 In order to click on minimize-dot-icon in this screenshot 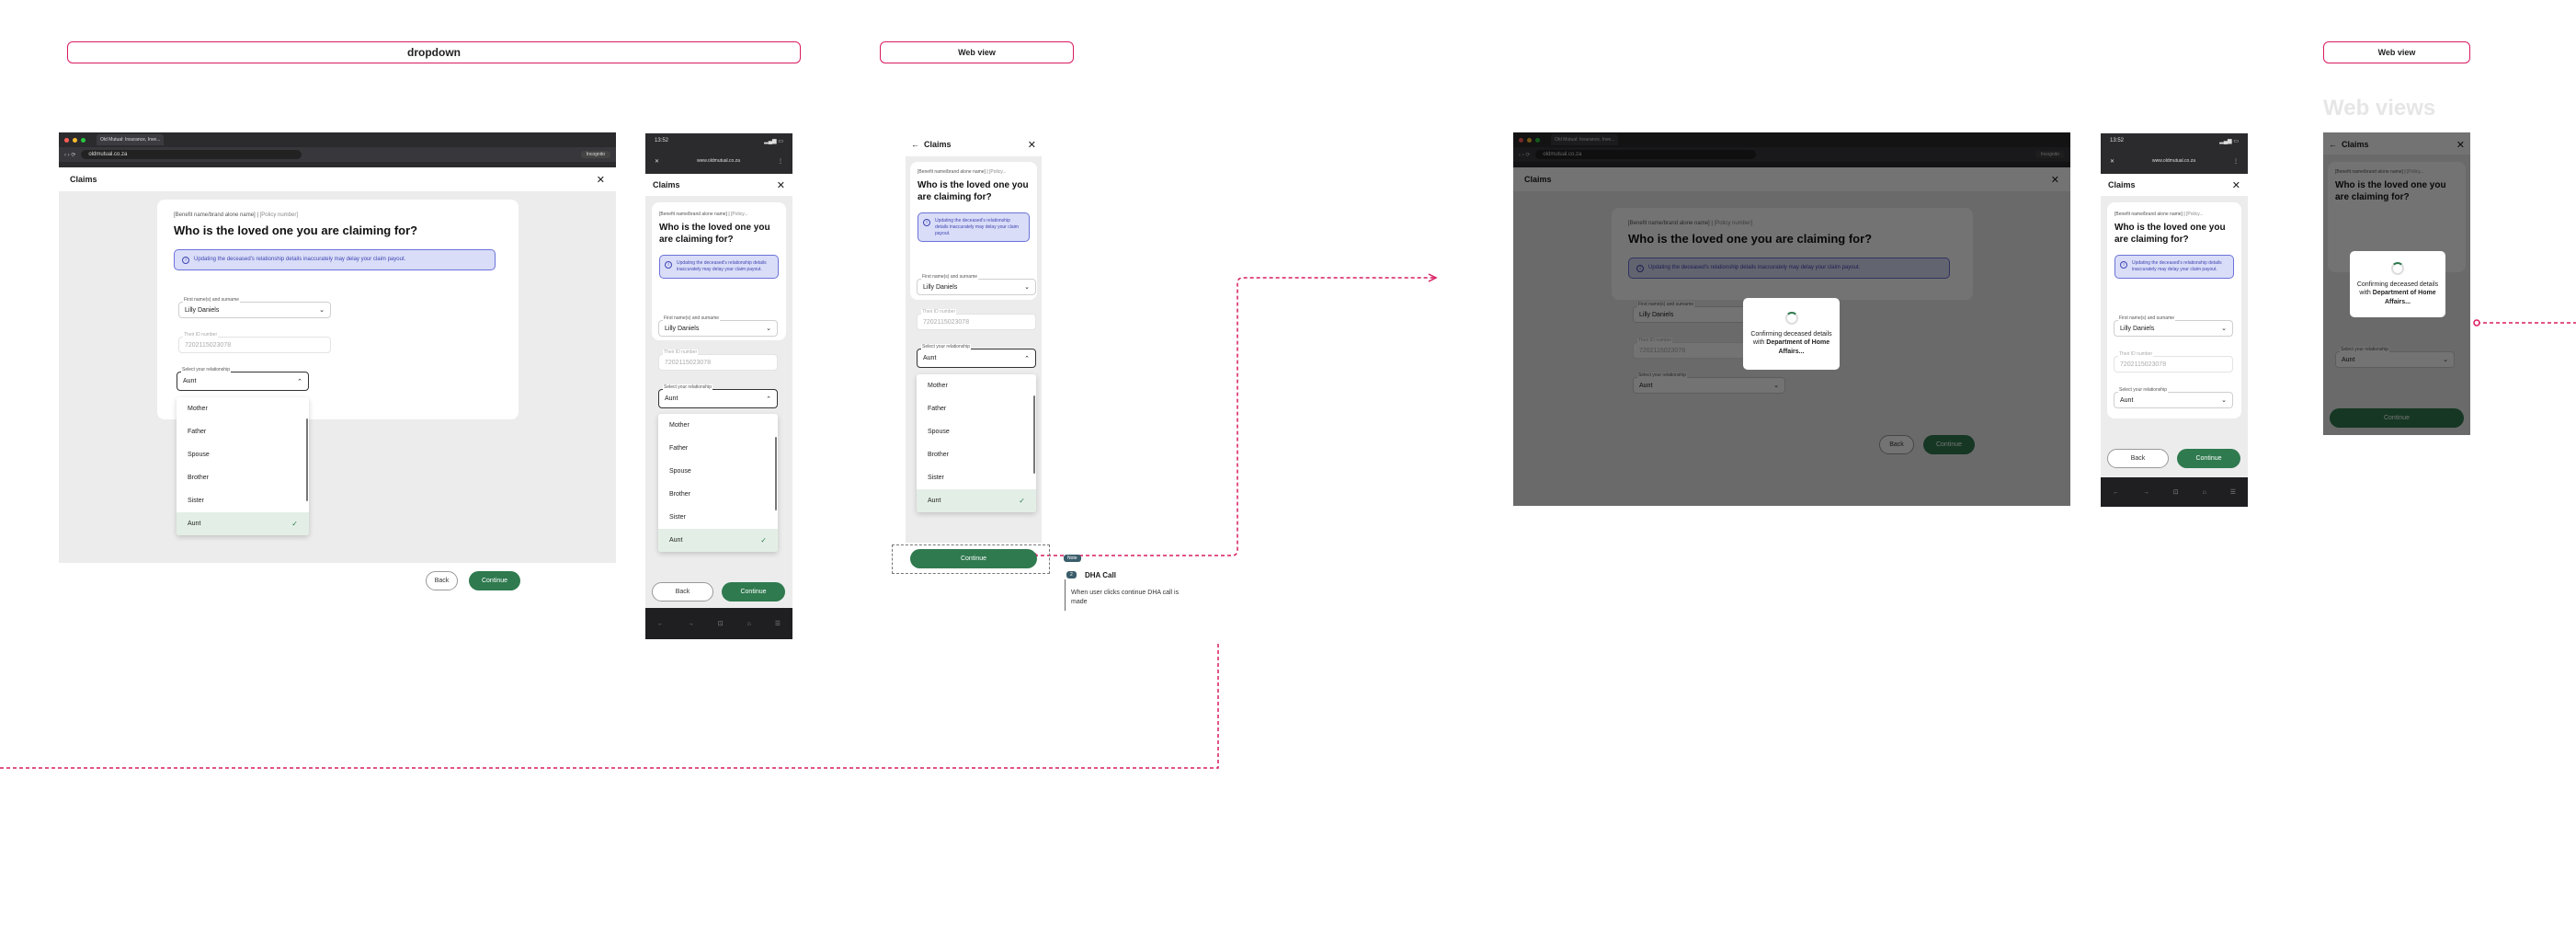, I will do `click(75, 140)`.